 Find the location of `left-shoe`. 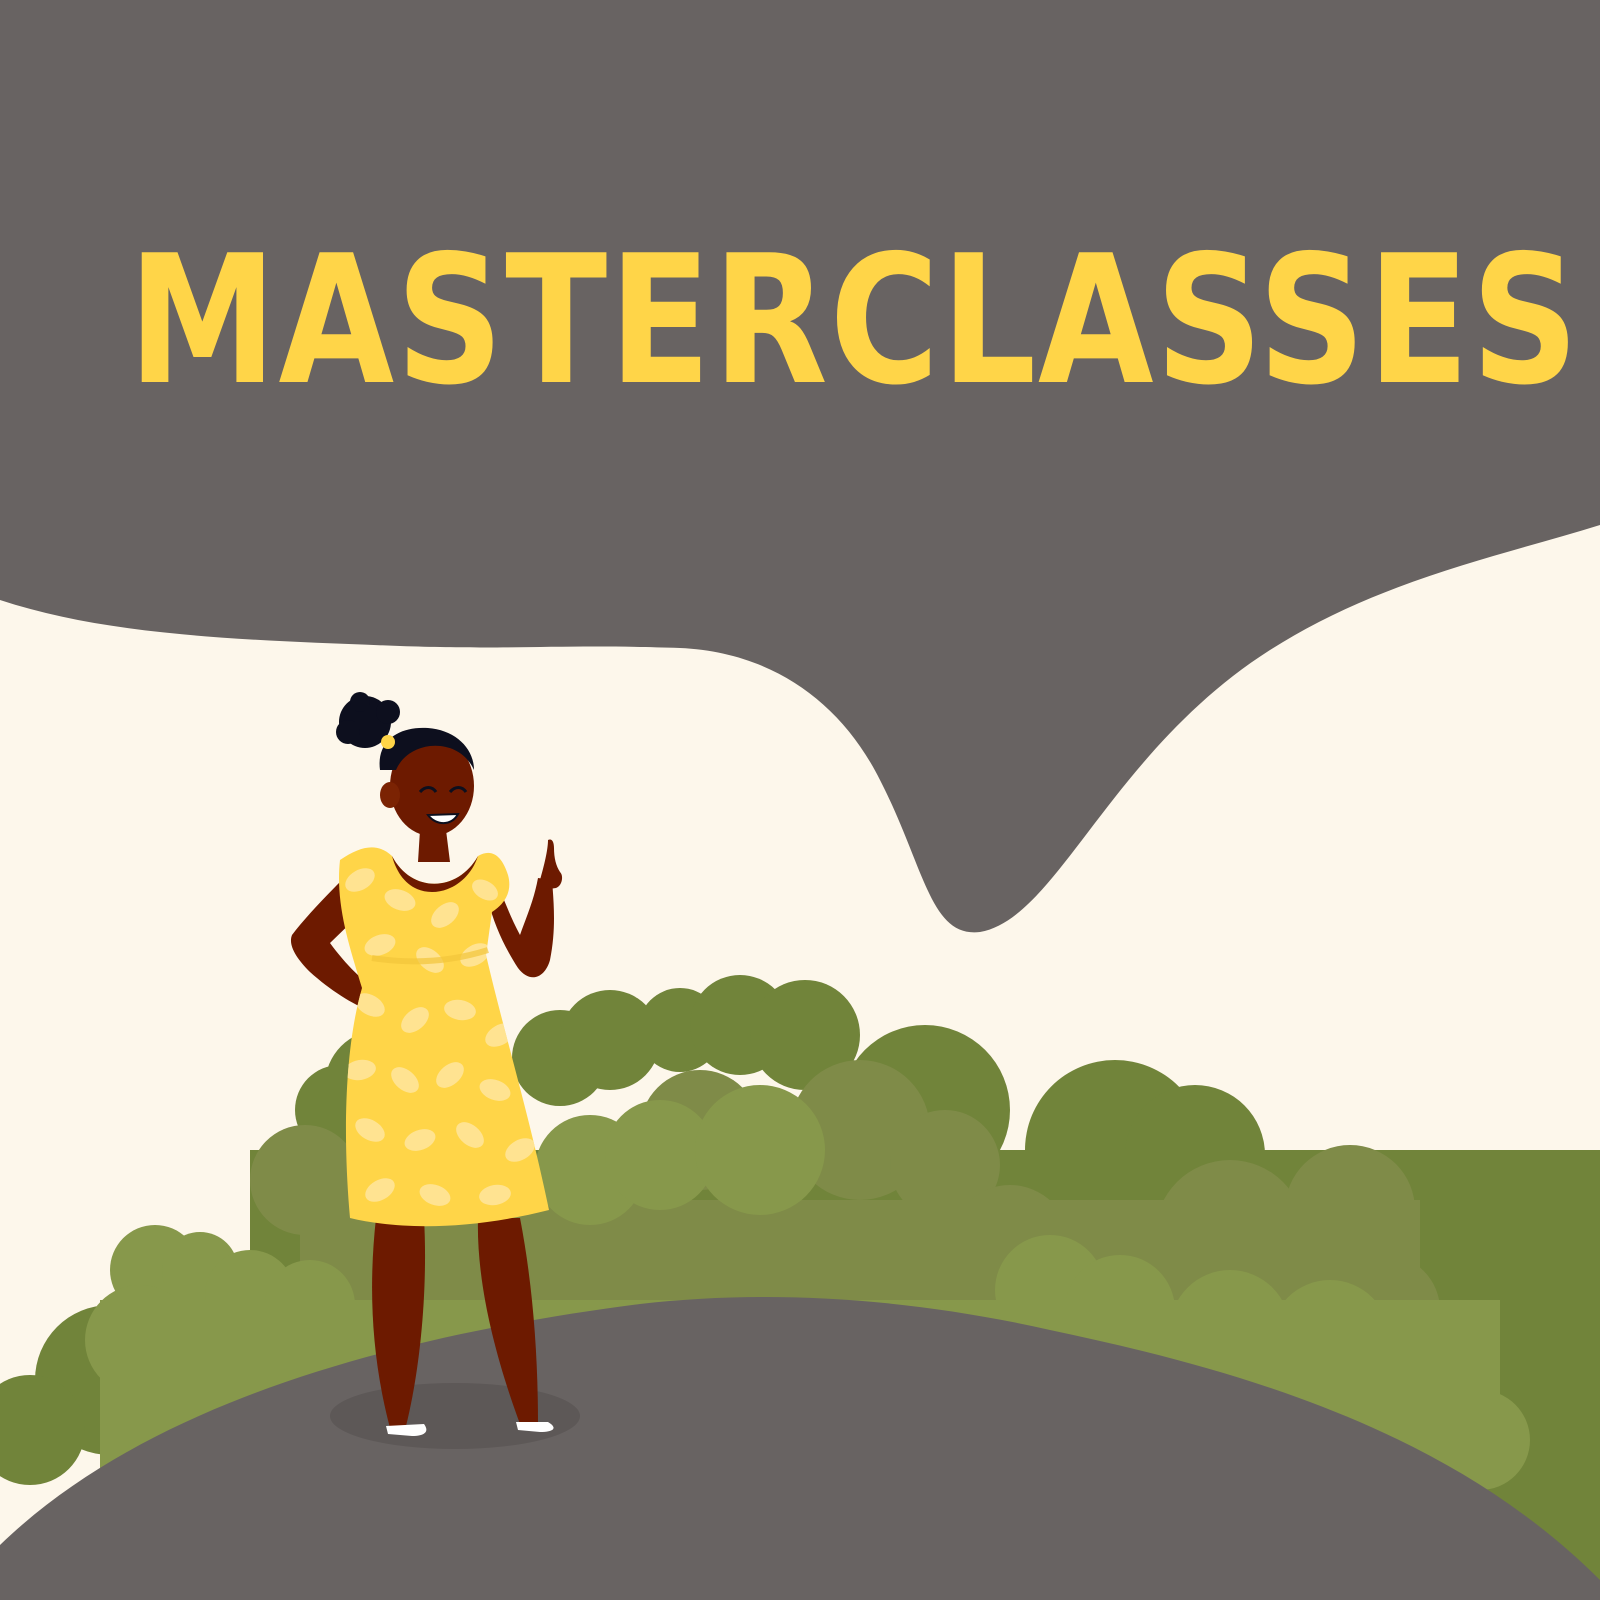

left-shoe is located at coordinates (406, 1430).